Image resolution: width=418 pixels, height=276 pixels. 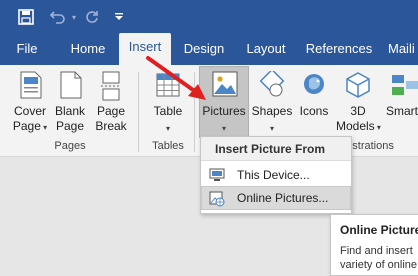 What do you see at coordinates (379, 258) in the screenshot?
I see `tooltip-body: Find and insert variety of online` at bounding box center [379, 258].